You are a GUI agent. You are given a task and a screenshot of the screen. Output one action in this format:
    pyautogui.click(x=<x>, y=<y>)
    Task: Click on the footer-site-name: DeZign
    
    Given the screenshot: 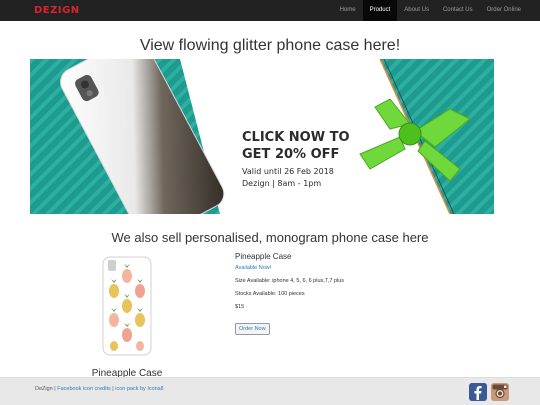 What is the action you would take?
    pyautogui.click(x=44, y=389)
    